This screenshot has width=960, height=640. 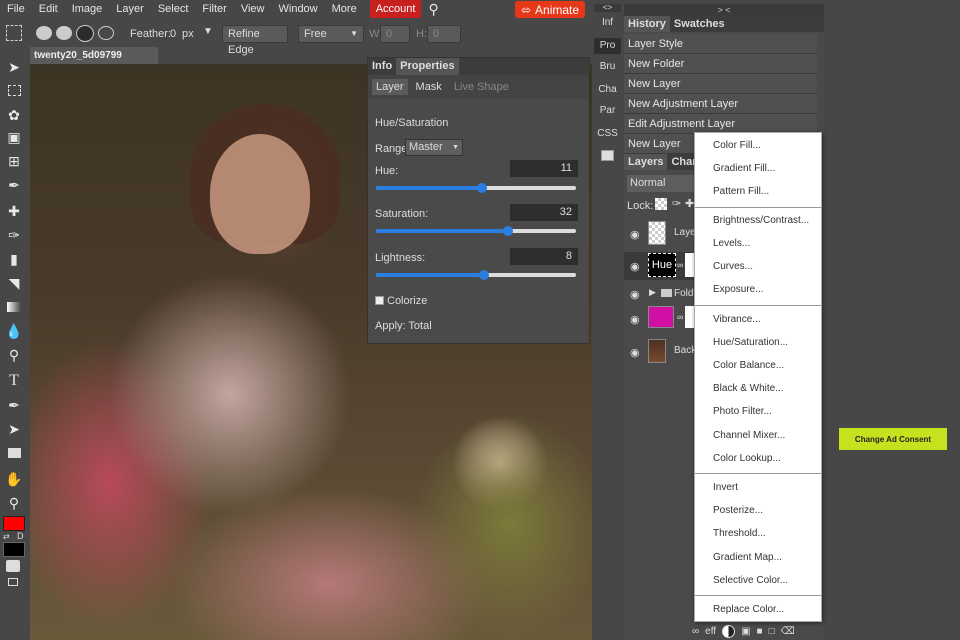 What do you see at coordinates (544, 168) in the screenshot?
I see `hue-input: 11` at bounding box center [544, 168].